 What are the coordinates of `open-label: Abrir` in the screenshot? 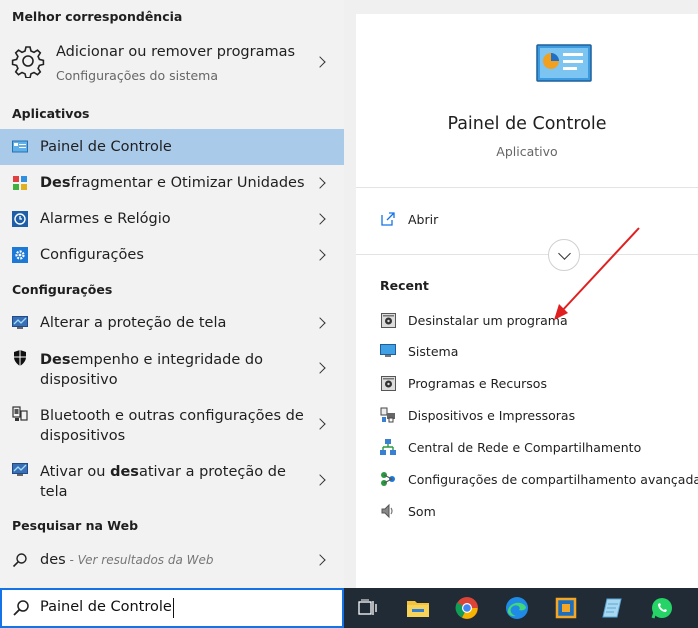 It's located at (423, 219).